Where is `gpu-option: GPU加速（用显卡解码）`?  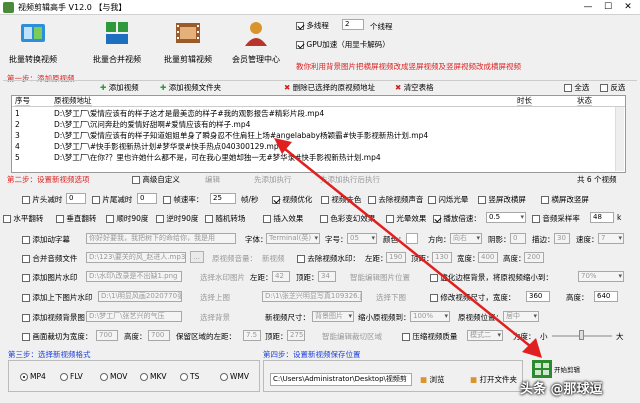
gpu-option: GPU加速（用显卡解码） is located at coordinates (343, 44).